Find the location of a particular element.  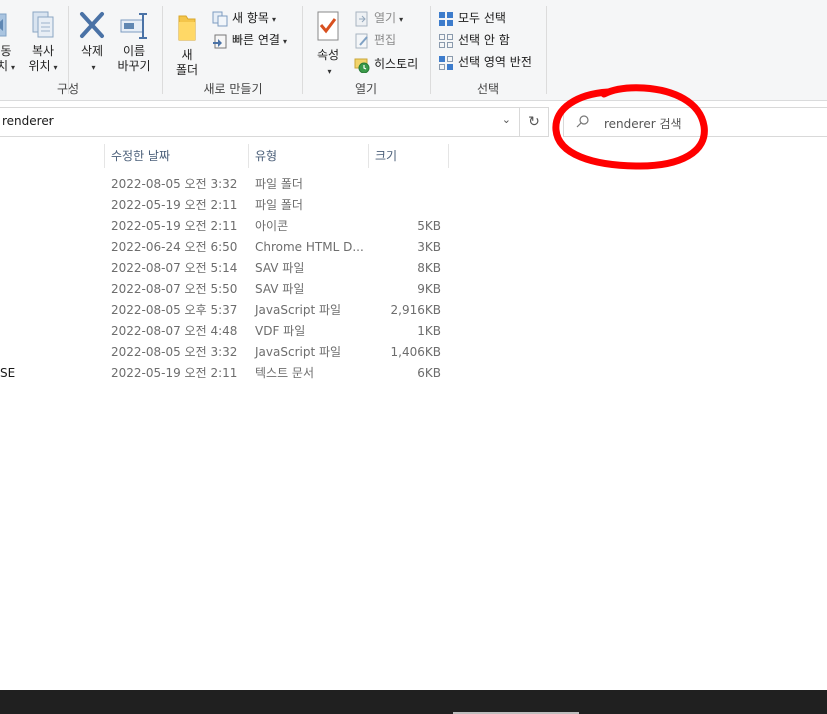

file-row: 2022-08-07 오전 5:14 SAV 파일 8KB is located at coordinates (230, 268).